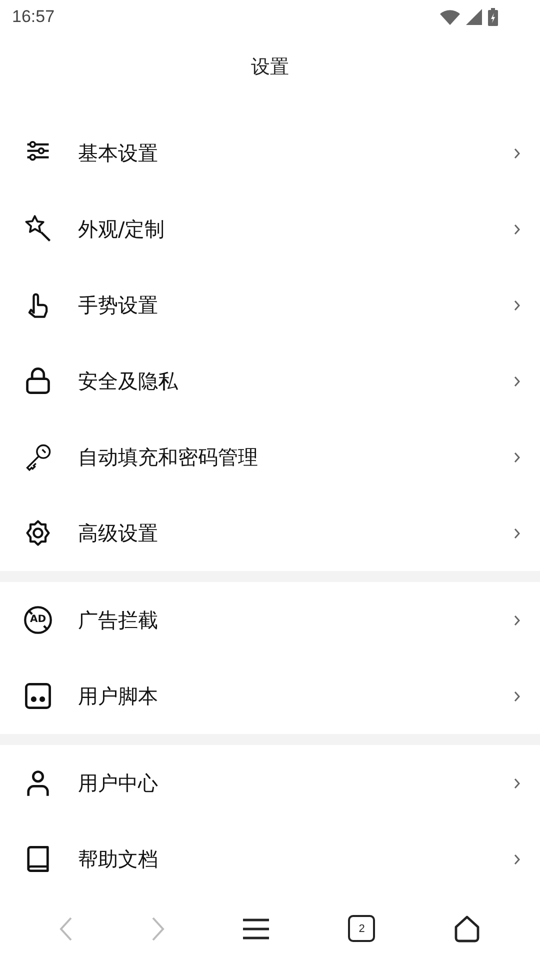  Describe the element at coordinates (270, 783) in the screenshot. I see `settings-item: 用户中心` at that location.